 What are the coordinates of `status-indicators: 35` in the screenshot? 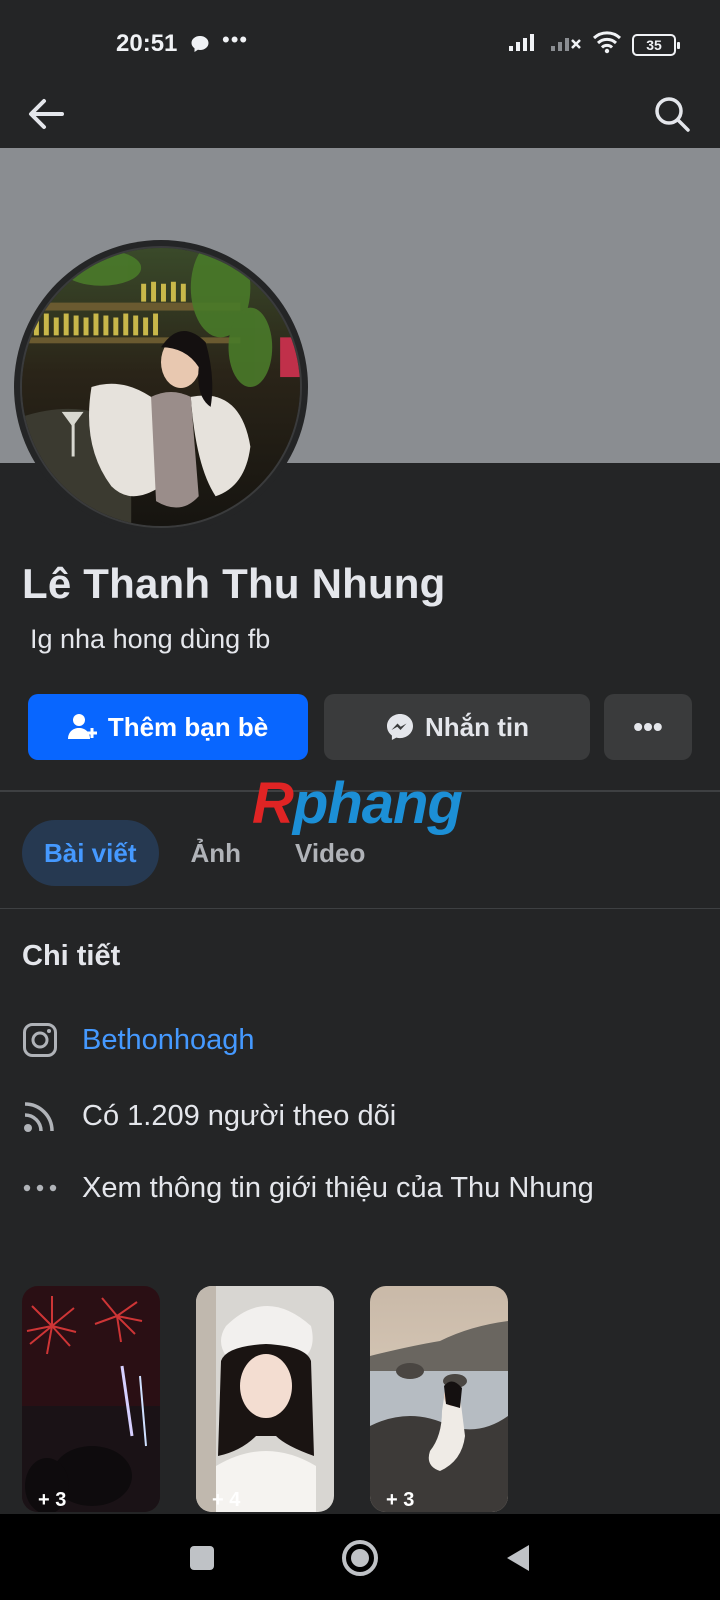 It's located at (594, 44).